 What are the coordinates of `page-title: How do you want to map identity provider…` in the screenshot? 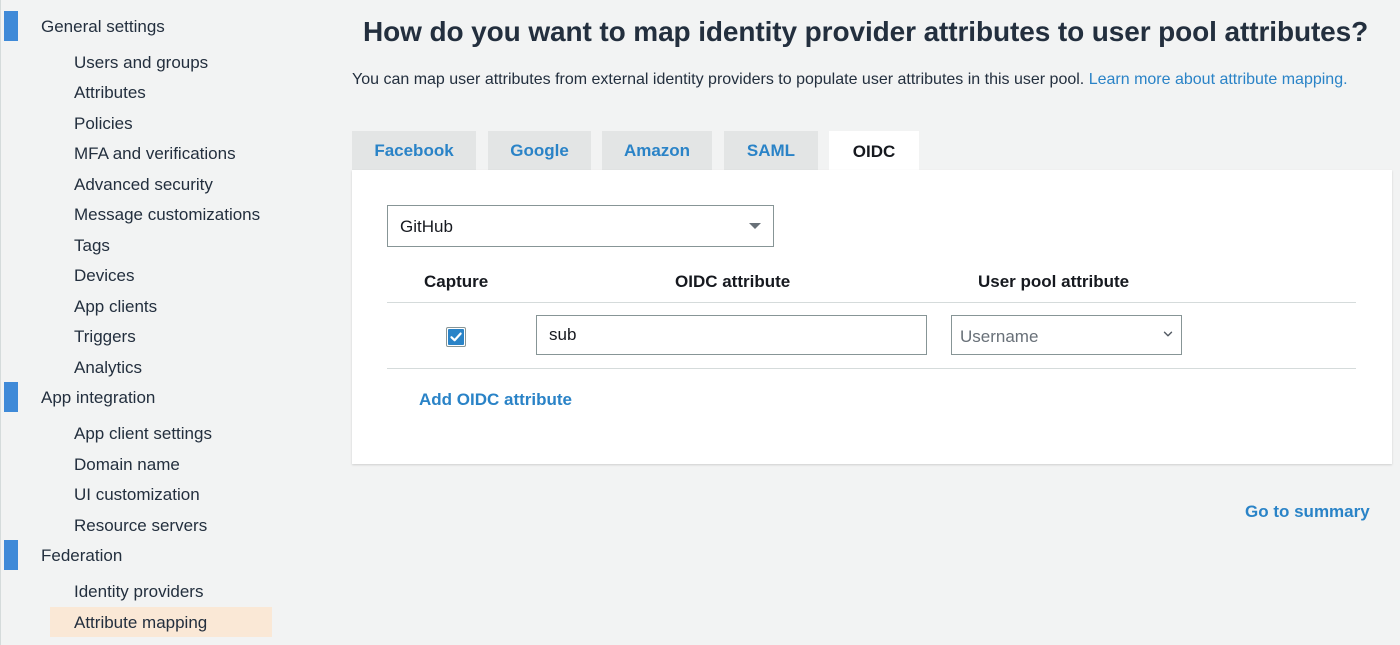 It's located at (866, 31).